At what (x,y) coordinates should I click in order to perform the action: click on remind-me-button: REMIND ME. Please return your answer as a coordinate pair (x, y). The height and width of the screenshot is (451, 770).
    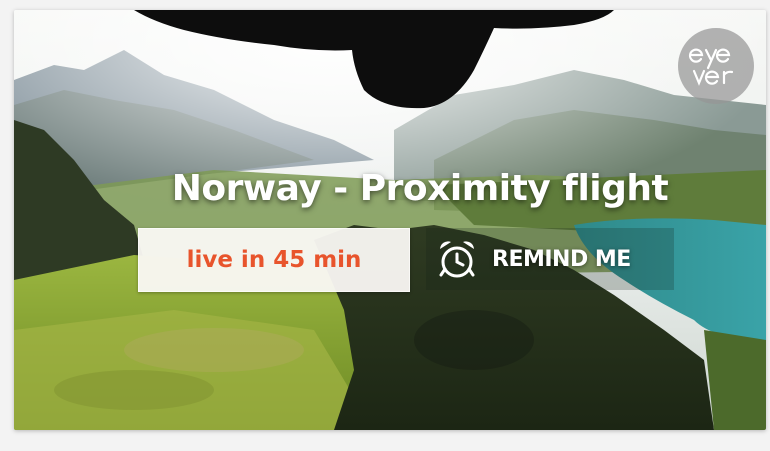
    Looking at the image, I should click on (550, 259).